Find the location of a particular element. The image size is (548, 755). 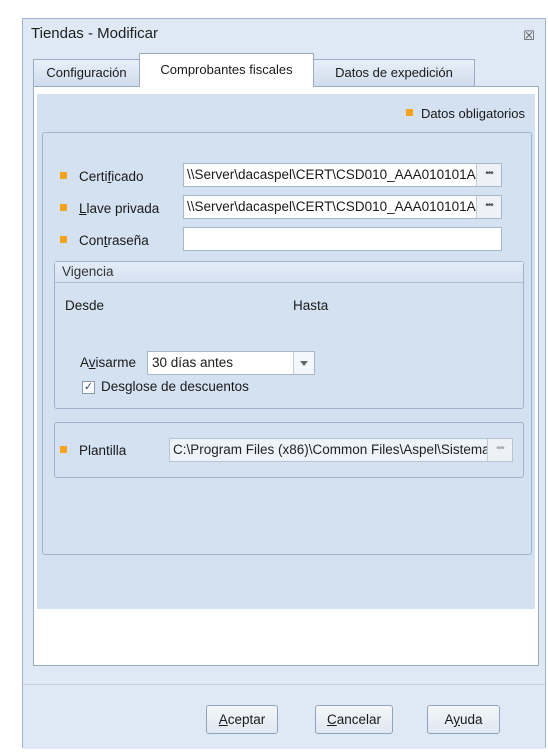

title-bar: Tiendas - Modificar ☒ is located at coordinates (284, 36).